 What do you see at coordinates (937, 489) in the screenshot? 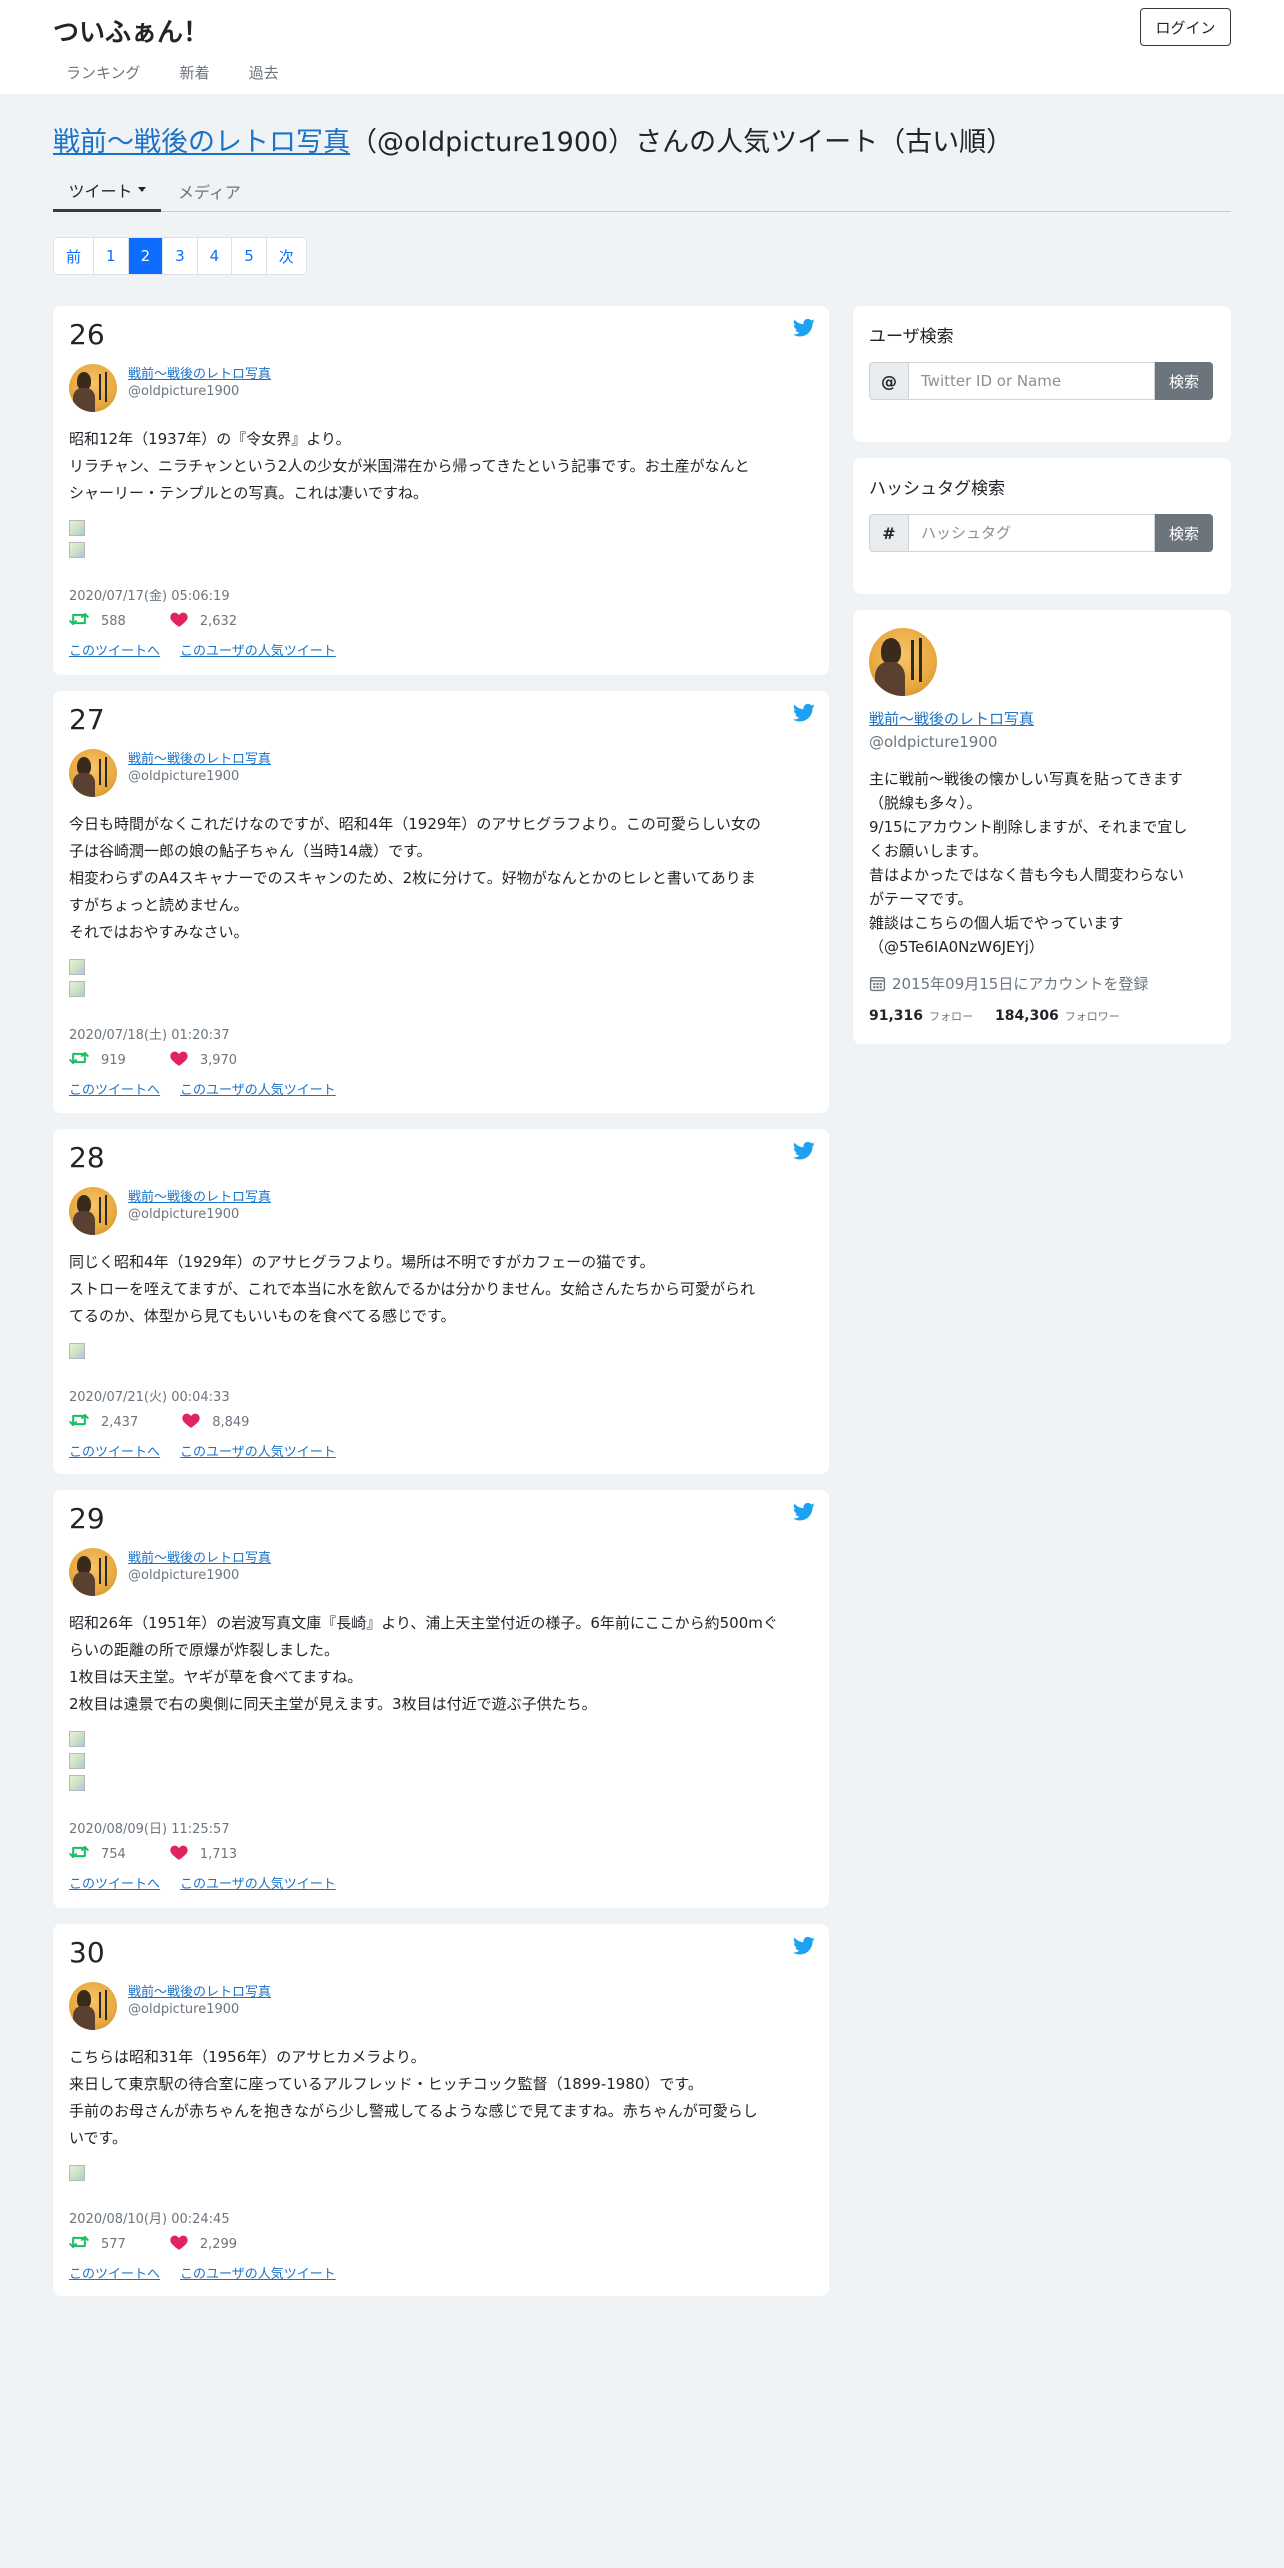
I see `hashtag-search-title: ハッシュタグ検索` at bounding box center [937, 489].